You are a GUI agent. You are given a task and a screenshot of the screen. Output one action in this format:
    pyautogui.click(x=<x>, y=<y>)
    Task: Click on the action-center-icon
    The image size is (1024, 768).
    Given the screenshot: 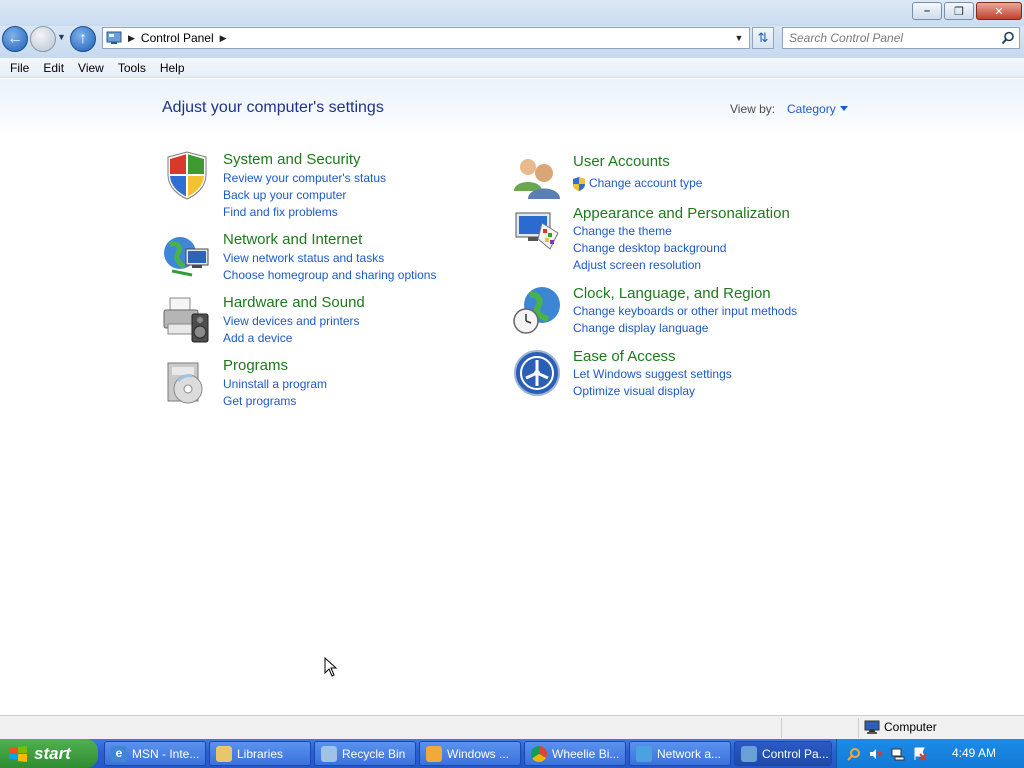 What is the action you would take?
    pyautogui.click(x=920, y=754)
    